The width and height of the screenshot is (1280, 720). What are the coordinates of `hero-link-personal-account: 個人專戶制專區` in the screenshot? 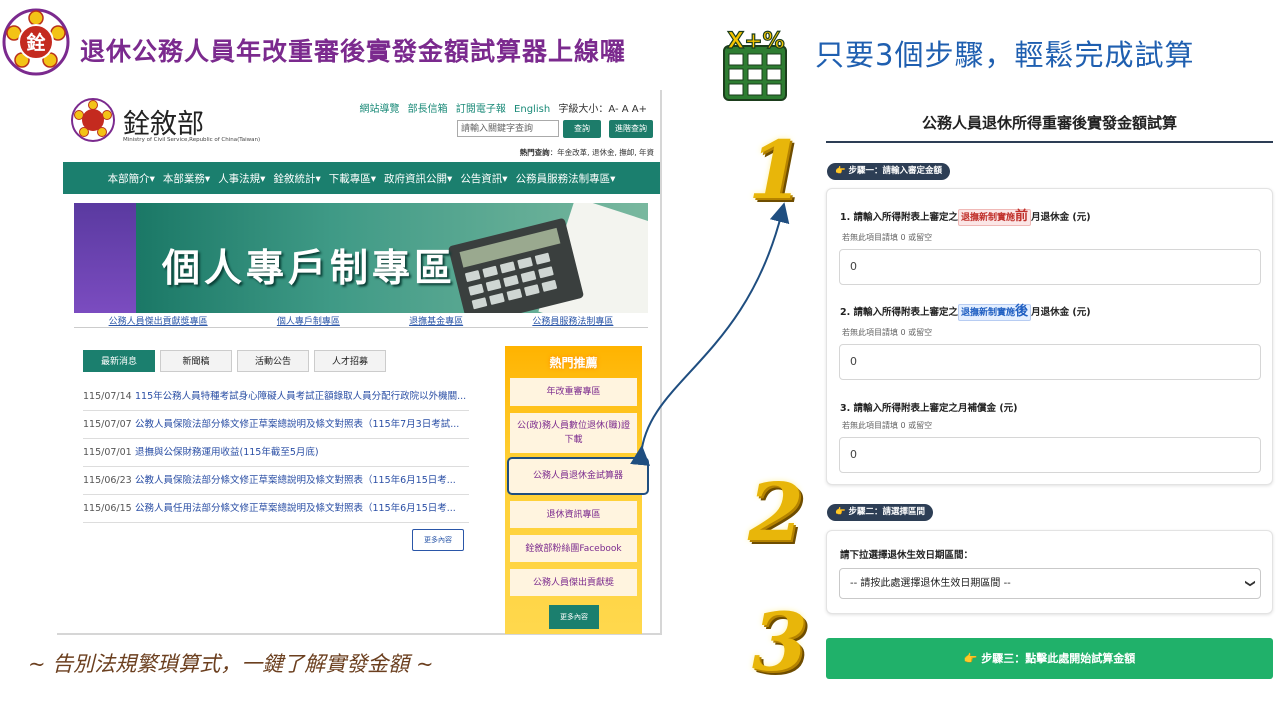 It's located at (308, 321).